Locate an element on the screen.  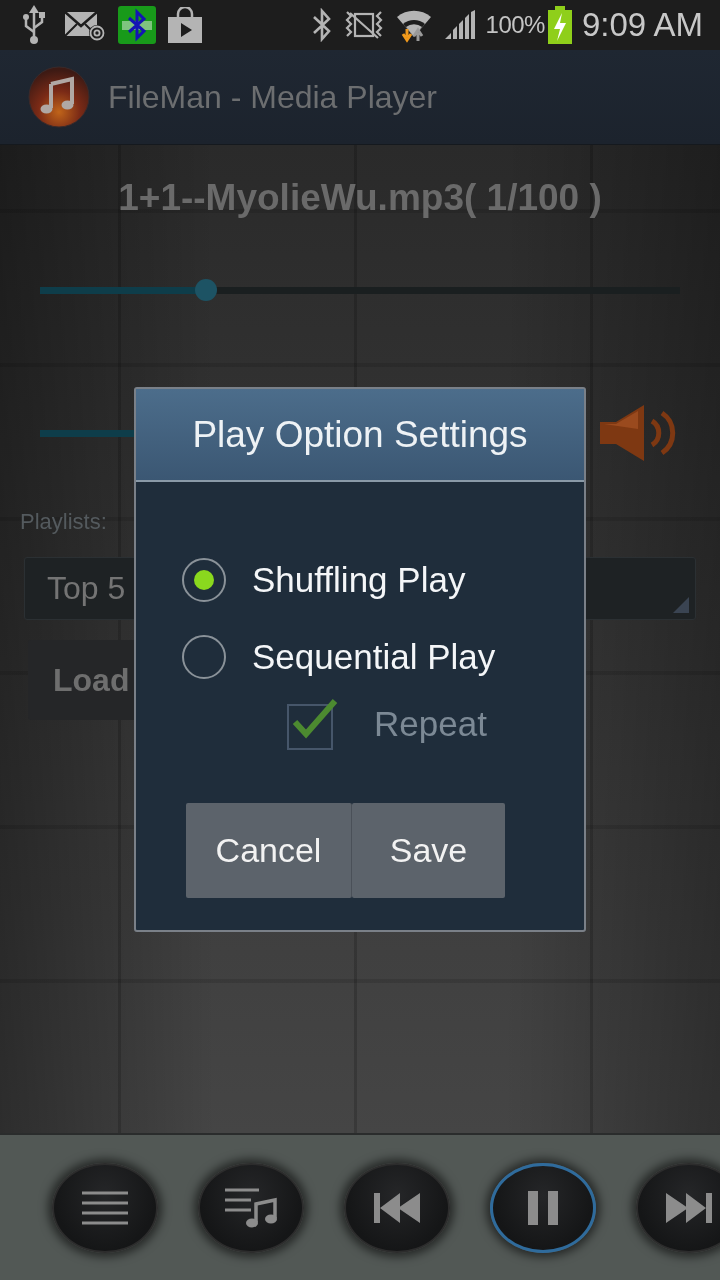
save-button: Save is located at coordinates (428, 850).